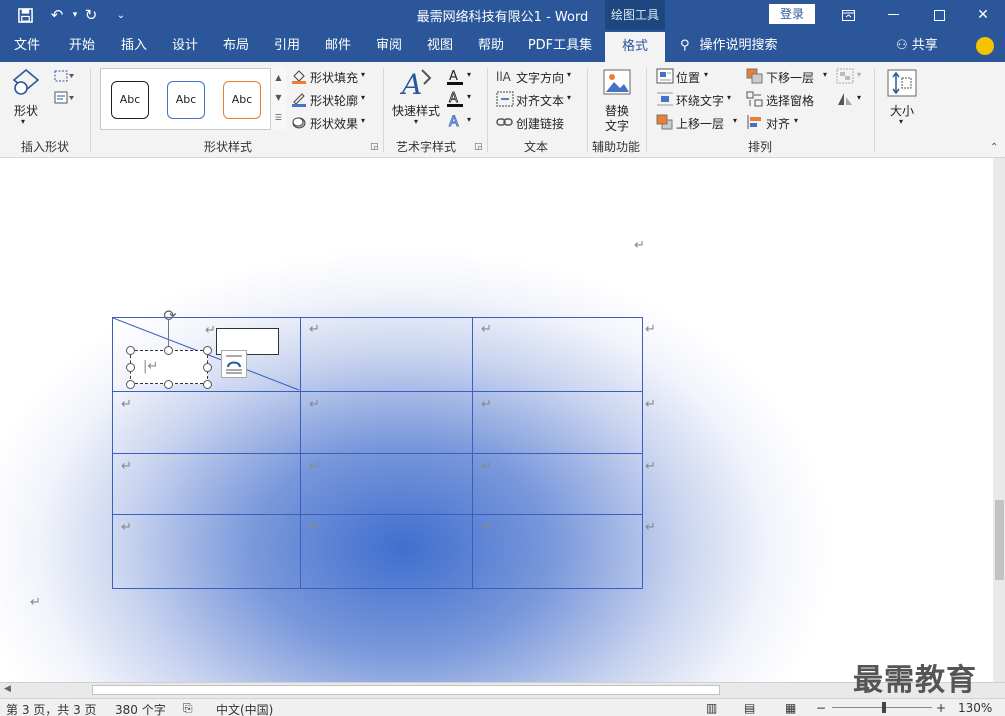 Image resolution: width=1005 pixels, height=716 pixels. I want to click on tab-home: 开始, so click(82, 46).